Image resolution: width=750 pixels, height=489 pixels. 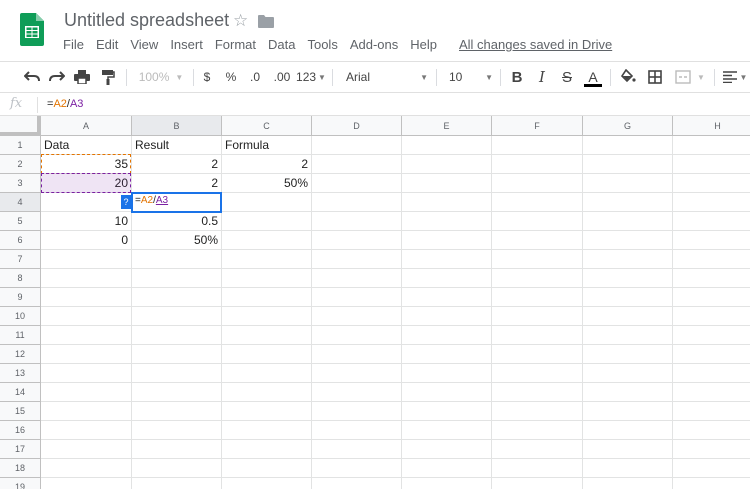 What do you see at coordinates (357, 183) in the screenshot?
I see `cell-d3` at bounding box center [357, 183].